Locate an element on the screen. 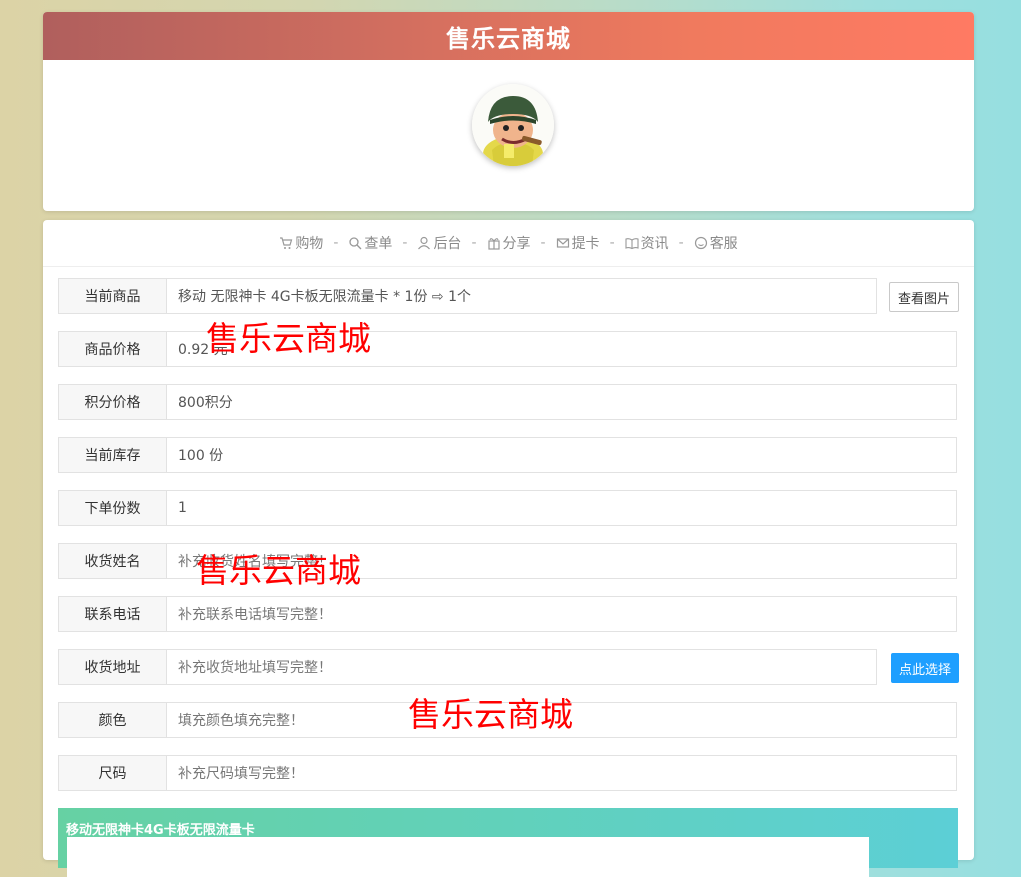 The width and height of the screenshot is (1021, 877). user-icon is located at coordinates (424, 243).